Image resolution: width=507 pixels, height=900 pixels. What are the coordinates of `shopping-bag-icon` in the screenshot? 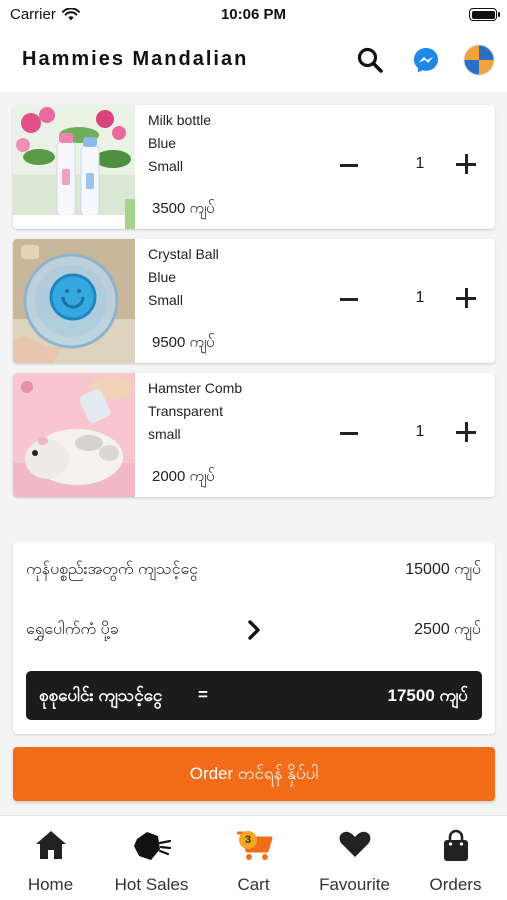 It's located at (455, 845).